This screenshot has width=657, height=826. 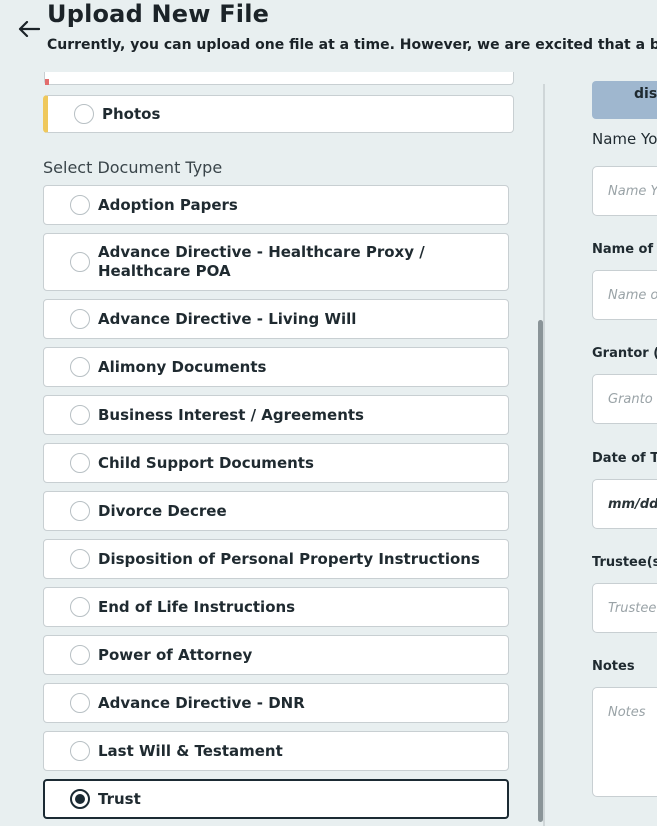 What do you see at coordinates (276, 799) in the screenshot?
I see `doc-option-trust: Trust` at bounding box center [276, 799].